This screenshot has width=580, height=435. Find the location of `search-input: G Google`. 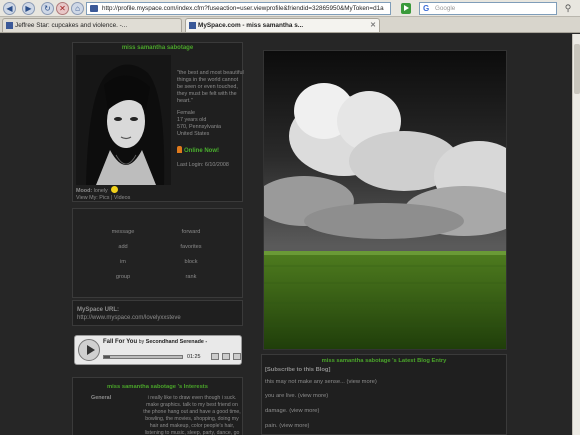

search-input: G Google is located at coordinates (488, 8).